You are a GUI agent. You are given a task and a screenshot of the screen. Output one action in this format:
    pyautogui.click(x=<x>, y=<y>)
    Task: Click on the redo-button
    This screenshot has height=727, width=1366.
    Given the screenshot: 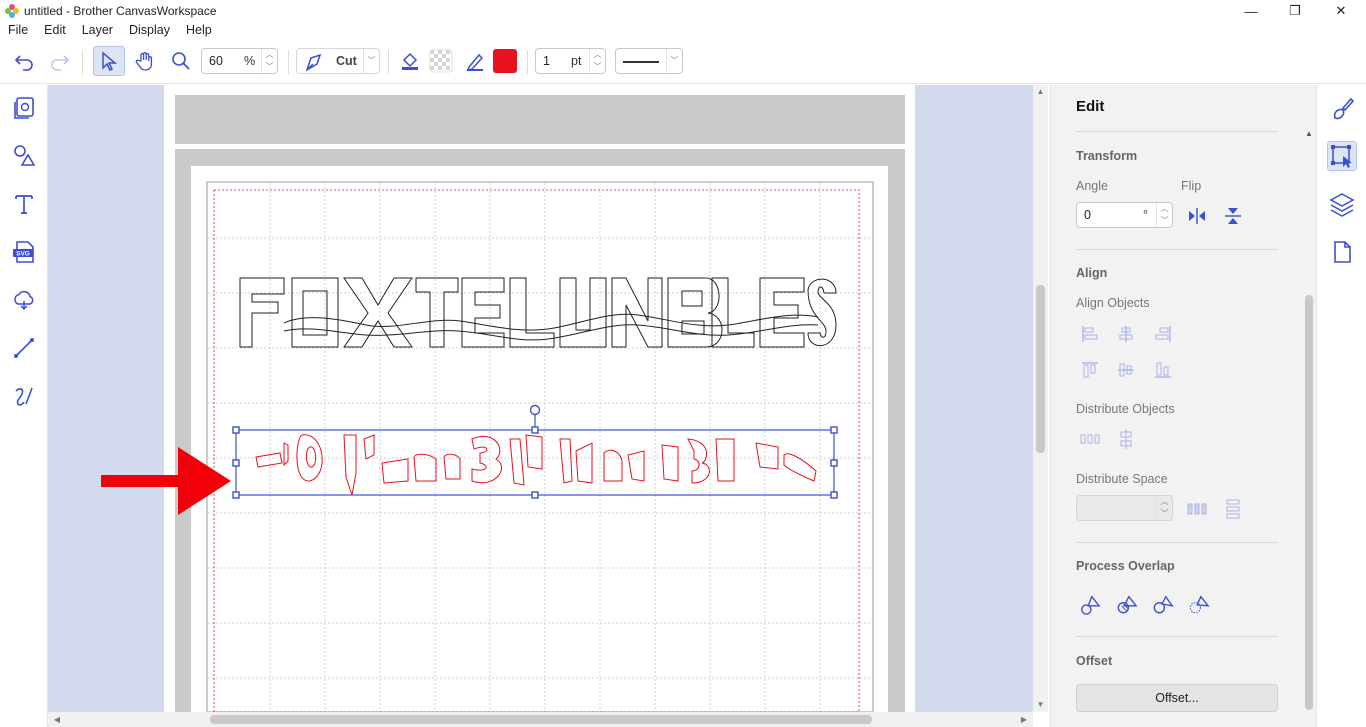 What is the action you would take?
    pyautogui.click(x=60, y=61)
    